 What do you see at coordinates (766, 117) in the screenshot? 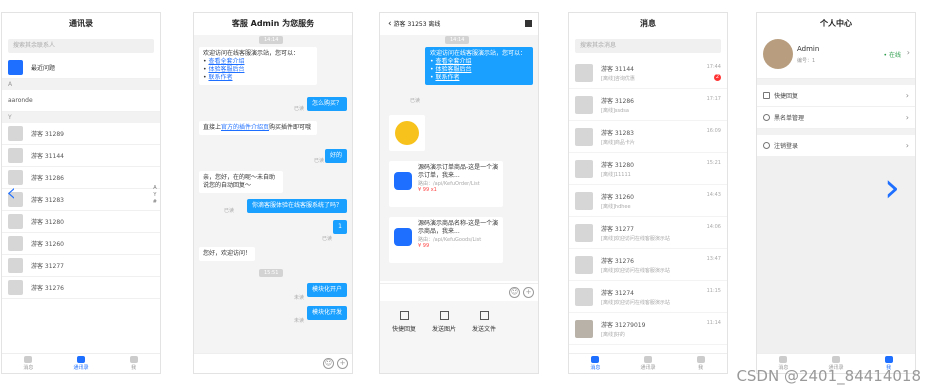
I see `blacklist-icon` at bounding box center [766, 117].